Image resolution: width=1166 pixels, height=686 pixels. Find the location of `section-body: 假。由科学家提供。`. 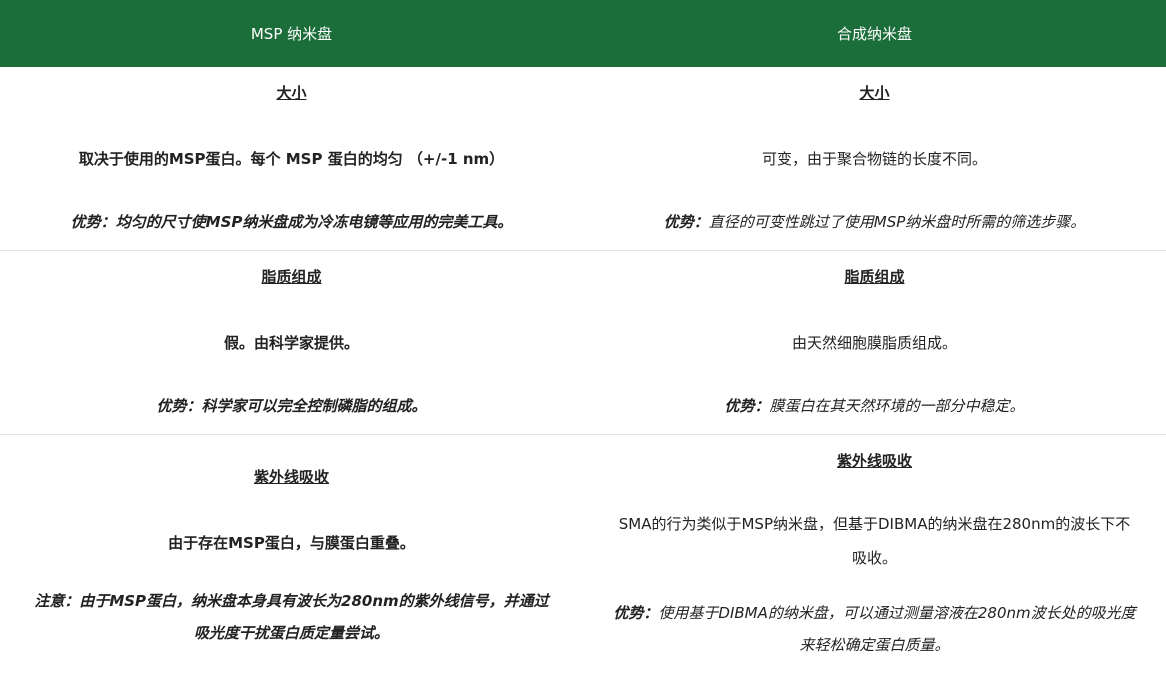

section-body: 假。由科学家提供。 is located at coordinates (291, 343).